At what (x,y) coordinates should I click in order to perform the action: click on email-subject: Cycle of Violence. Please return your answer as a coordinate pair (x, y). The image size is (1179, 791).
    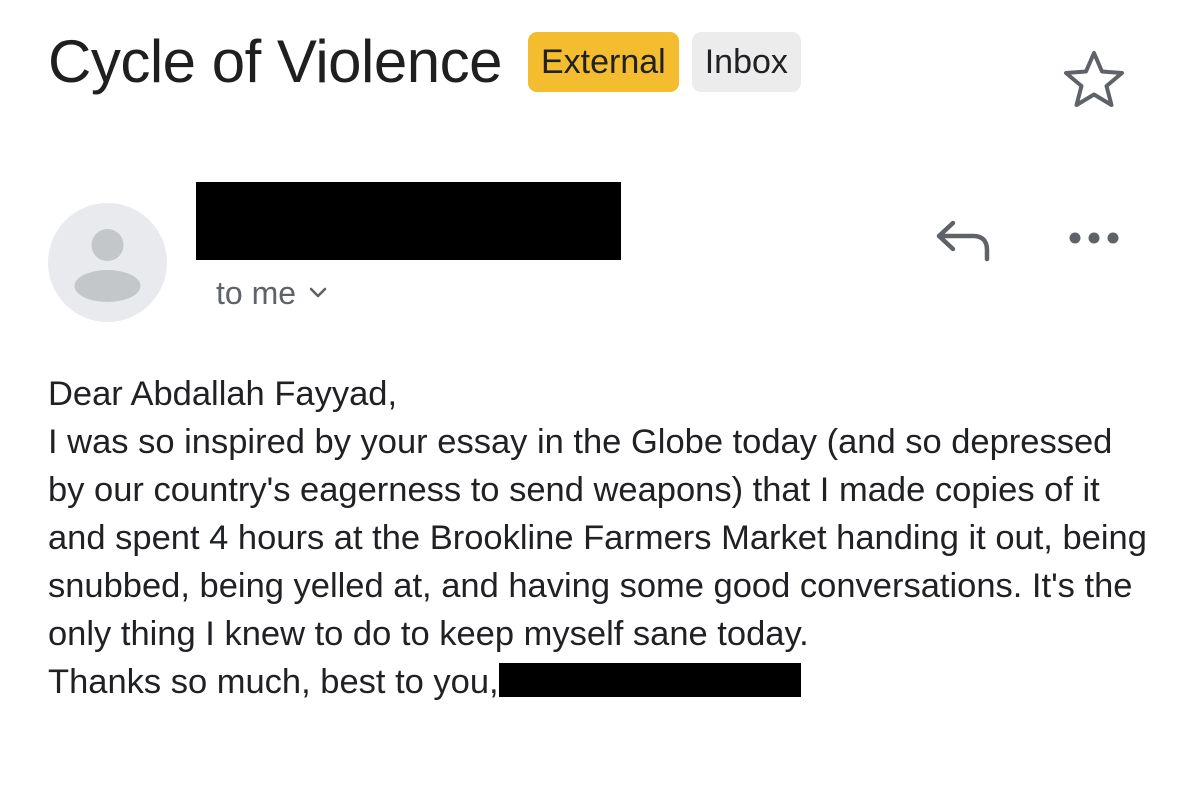
    Looking at the image, I should click on (275, 61).